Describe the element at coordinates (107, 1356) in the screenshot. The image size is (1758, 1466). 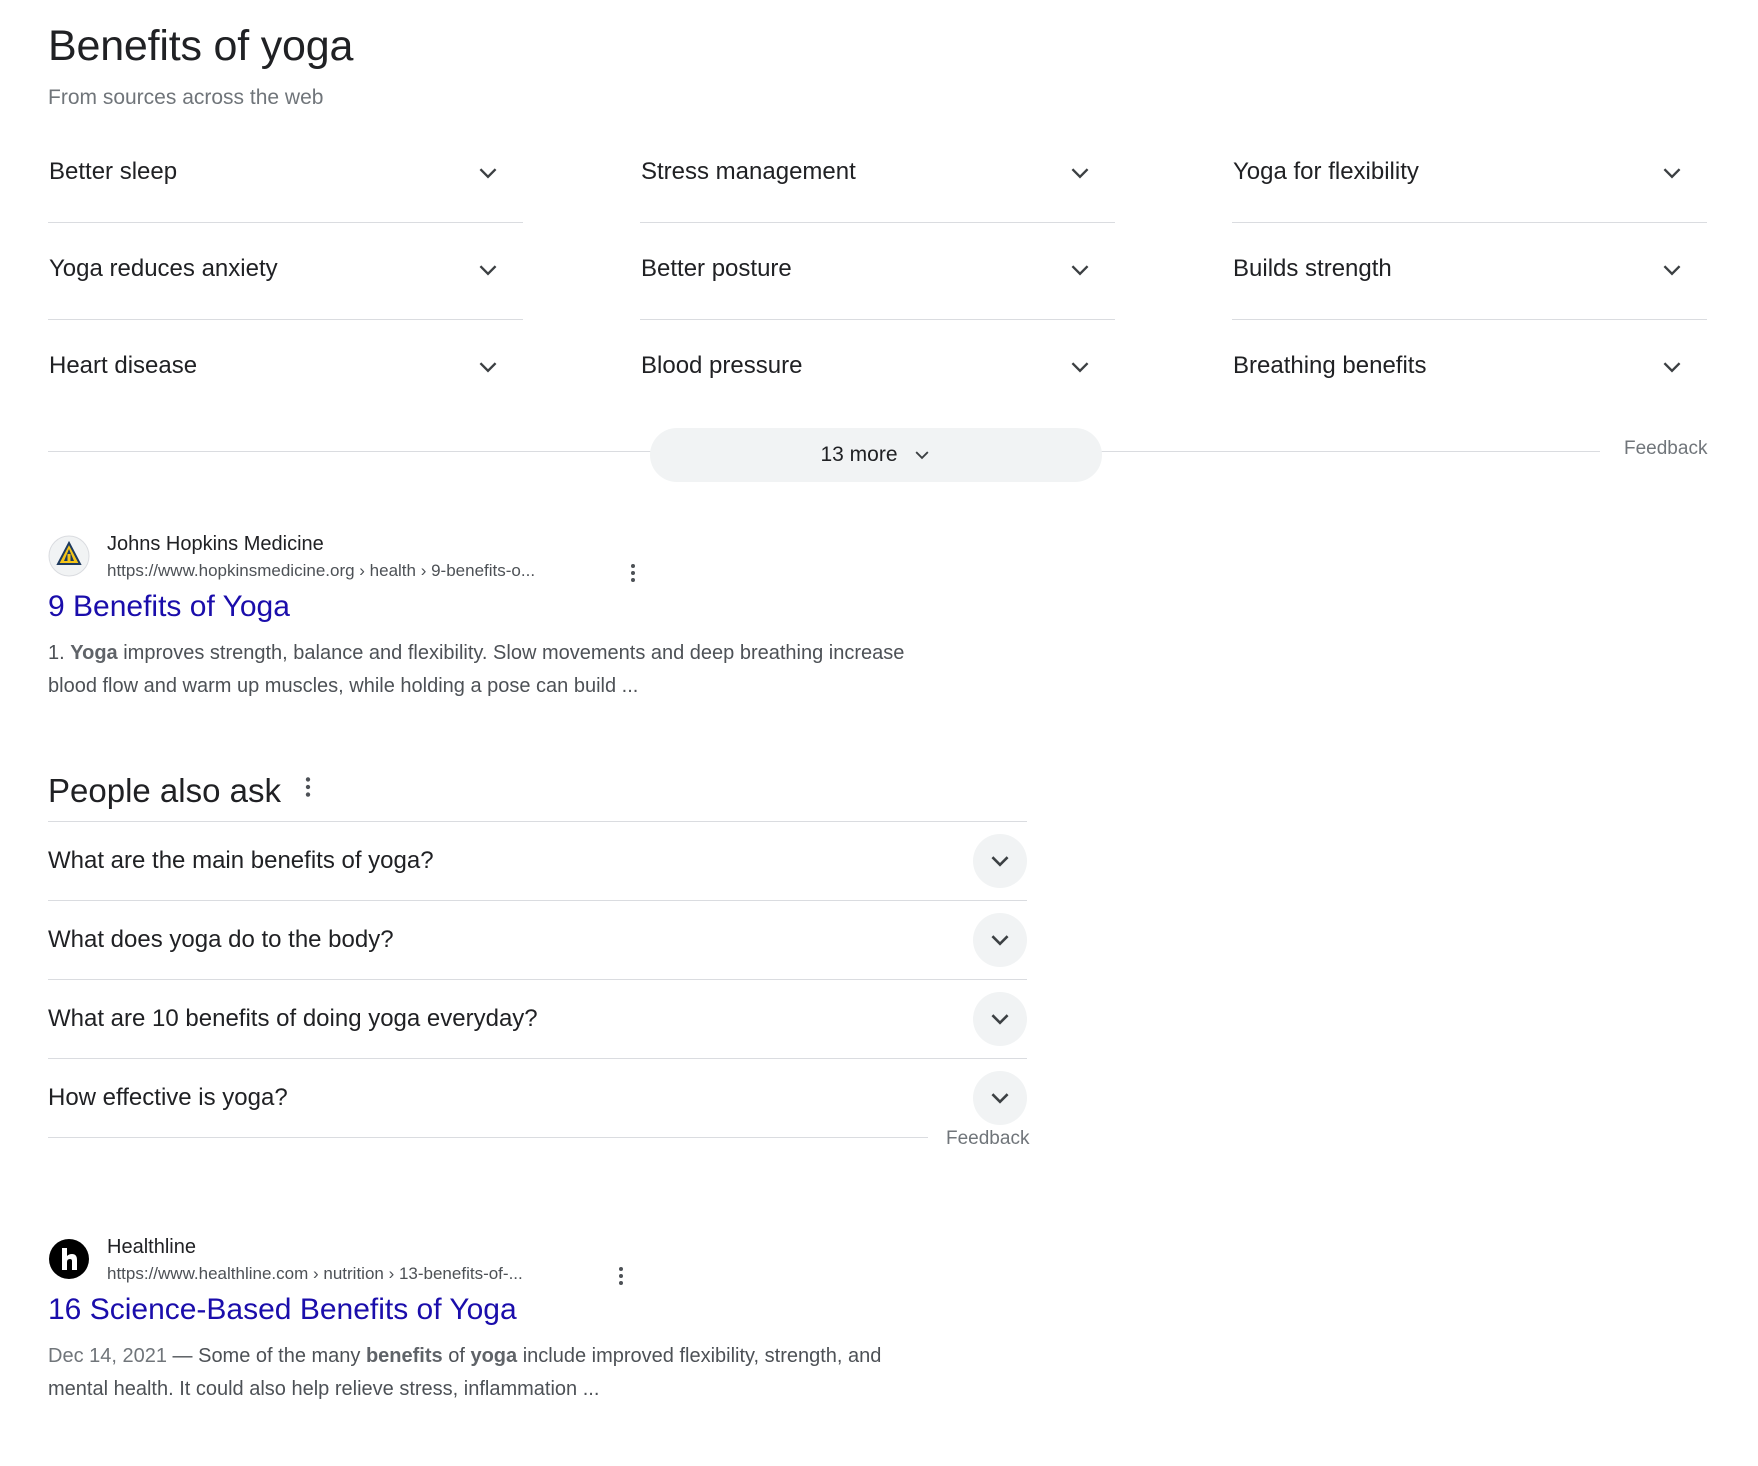
I see `result-date: Dec 14, 2021` at that location.